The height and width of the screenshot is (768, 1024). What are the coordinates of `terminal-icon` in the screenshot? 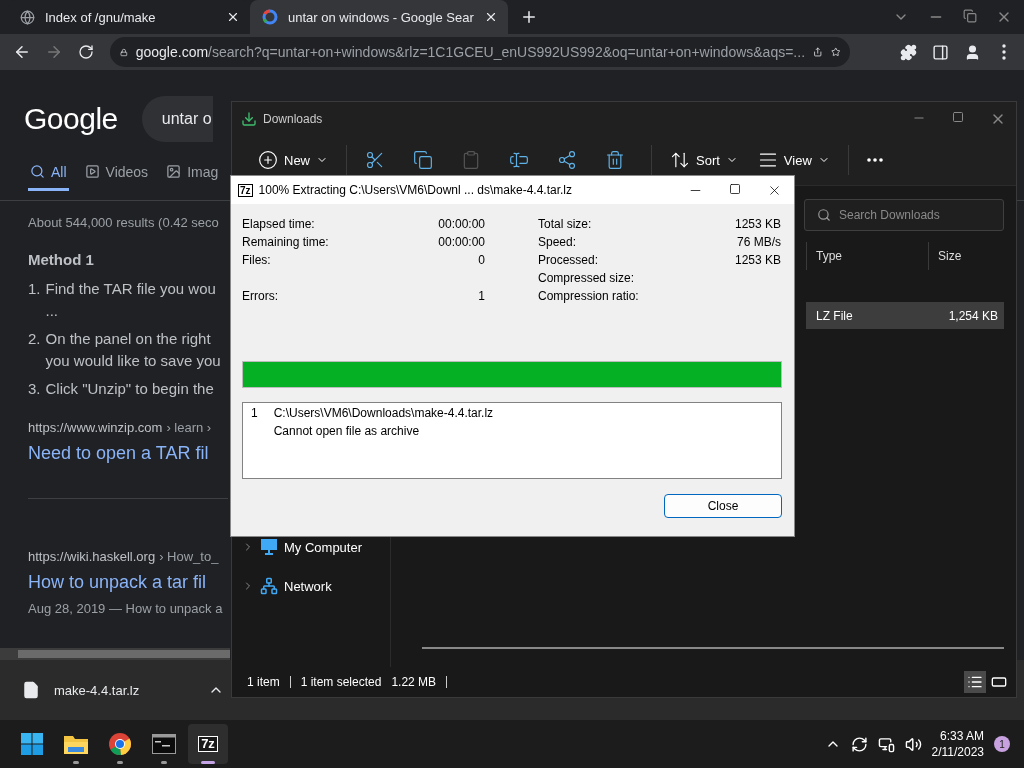 It's located at (164, 744).